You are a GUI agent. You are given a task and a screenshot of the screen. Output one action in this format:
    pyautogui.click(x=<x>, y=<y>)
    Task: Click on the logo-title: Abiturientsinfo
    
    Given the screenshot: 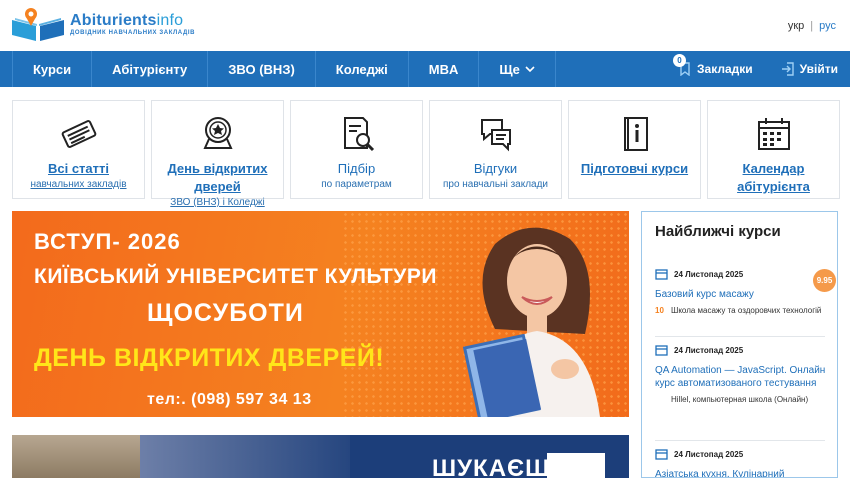 What is the action you would take?
    pyautogui.click(x=127, y=20)
    